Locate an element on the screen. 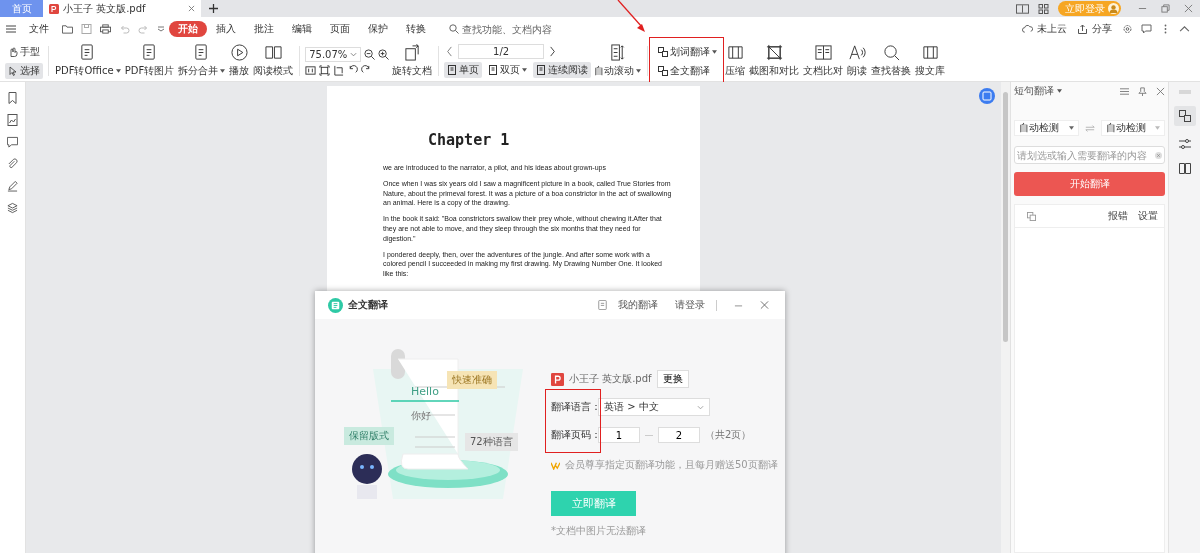 The image size is (1200, 553). translate-button: 全文翻译 is located at coordinates (688, 70).